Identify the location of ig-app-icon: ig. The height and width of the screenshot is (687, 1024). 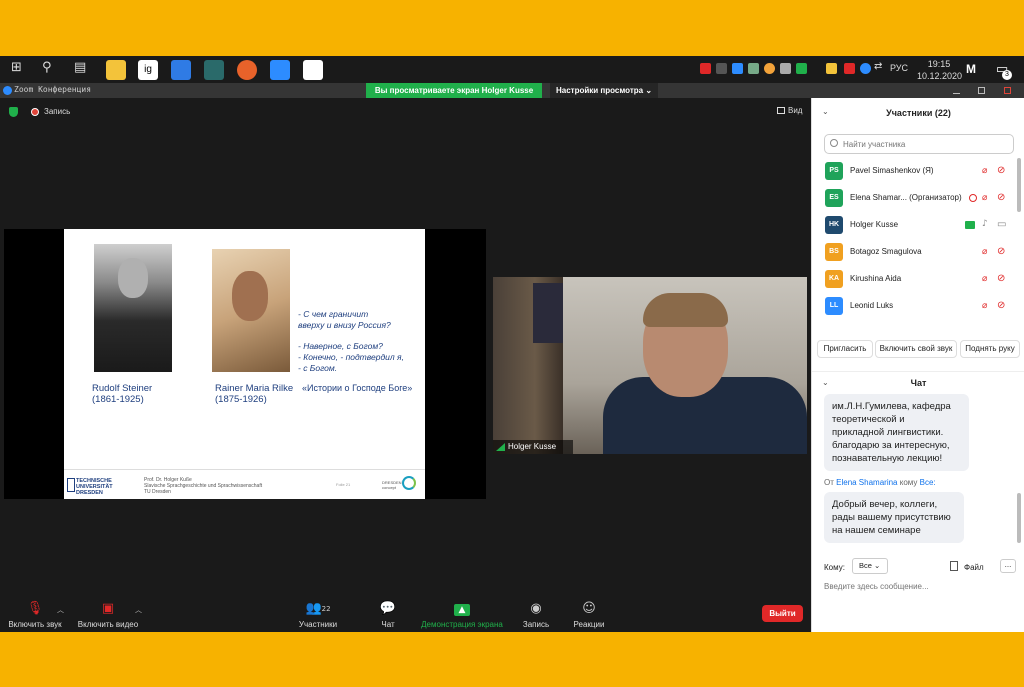
(148, 70).